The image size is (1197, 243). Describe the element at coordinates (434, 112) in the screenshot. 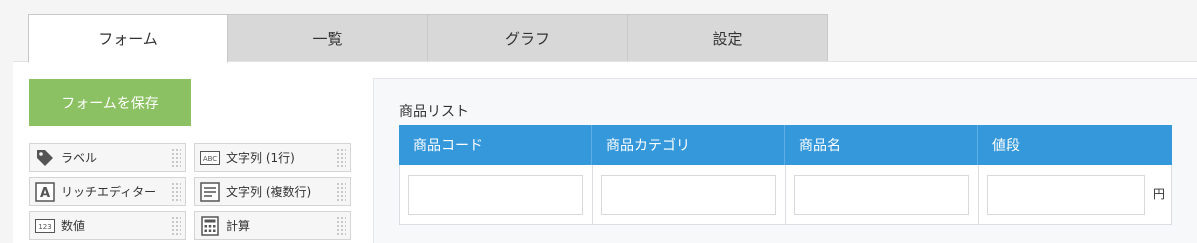

I see `table-title: 商品リスト` at that location.